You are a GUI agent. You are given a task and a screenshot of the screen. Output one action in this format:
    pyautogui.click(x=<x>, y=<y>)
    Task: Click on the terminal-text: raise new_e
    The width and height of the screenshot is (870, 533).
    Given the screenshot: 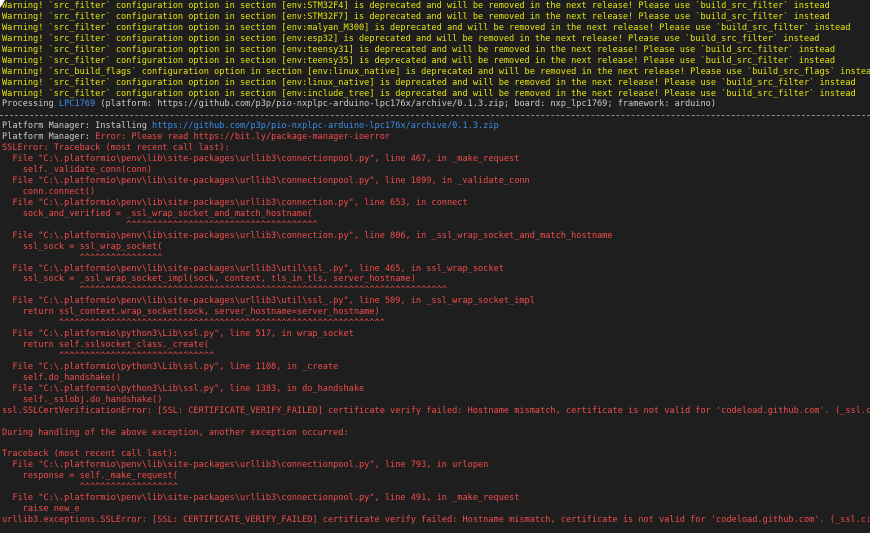 What is the action you would take?
    pyautogui.click(x=41, y=509)
    